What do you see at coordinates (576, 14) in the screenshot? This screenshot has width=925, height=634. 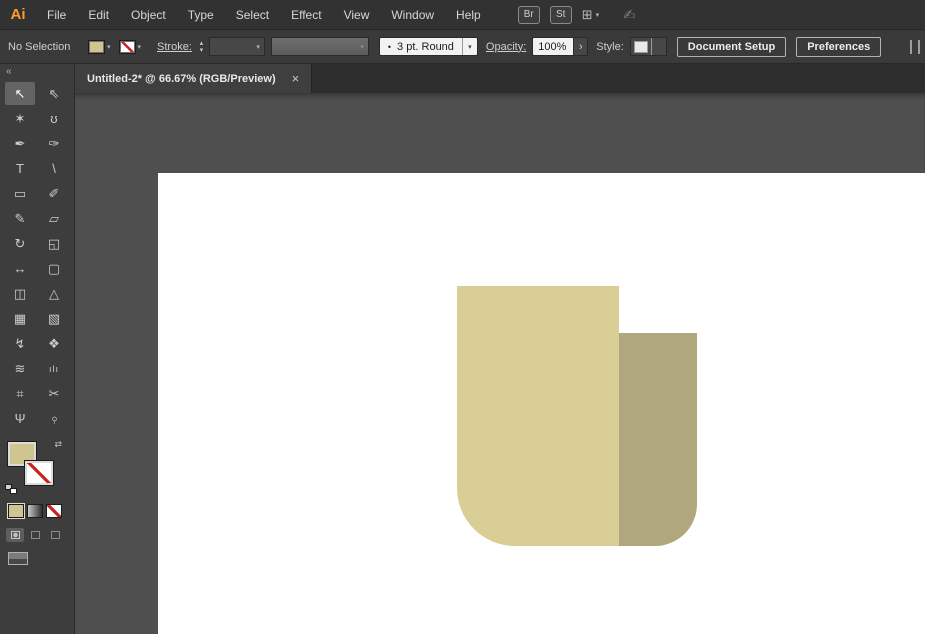 I see `menu-bar-app-buttons: Br St ⊞ ▾ ✍` at bounding box center [576, 14].